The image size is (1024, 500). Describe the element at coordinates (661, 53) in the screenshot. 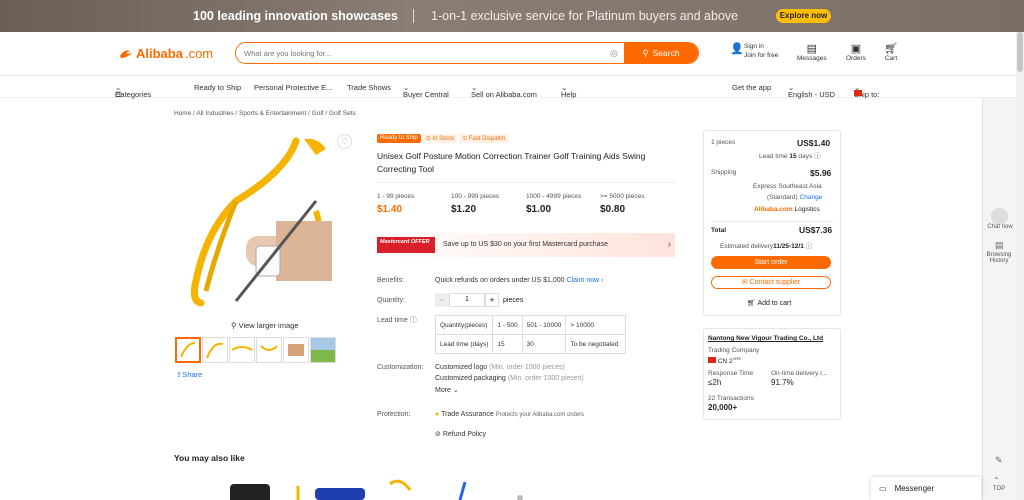

I see `search-button: ⚲ Search` at that location.